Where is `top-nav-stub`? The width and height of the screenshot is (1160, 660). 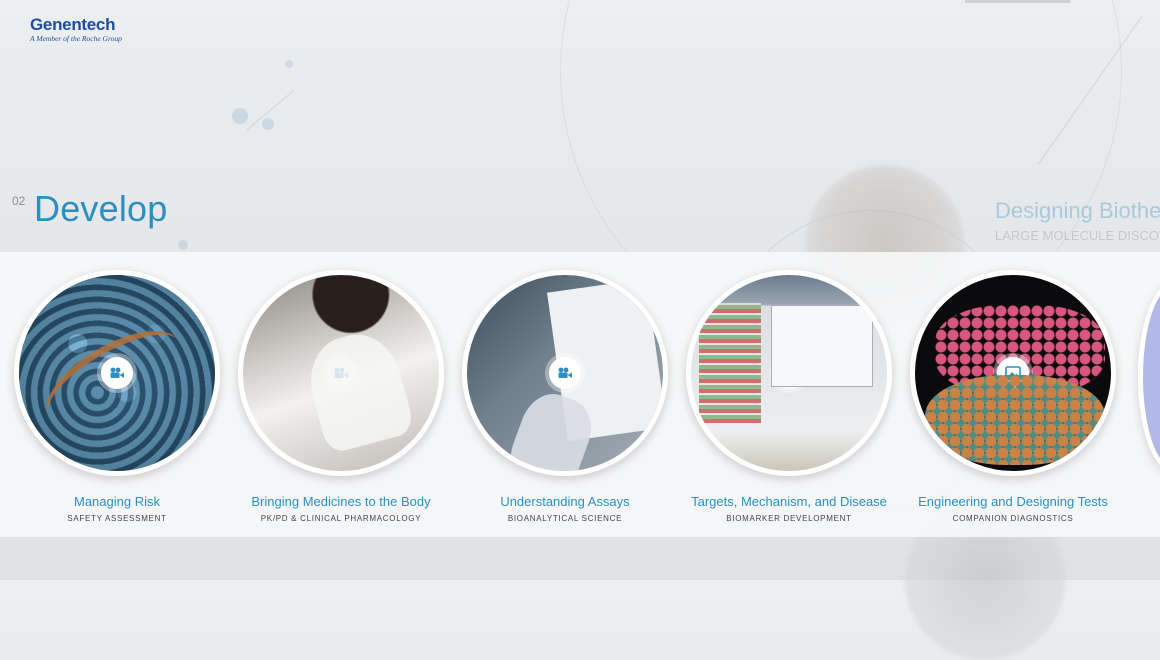 top-nav-stub is located at coordinates (1017, 1).